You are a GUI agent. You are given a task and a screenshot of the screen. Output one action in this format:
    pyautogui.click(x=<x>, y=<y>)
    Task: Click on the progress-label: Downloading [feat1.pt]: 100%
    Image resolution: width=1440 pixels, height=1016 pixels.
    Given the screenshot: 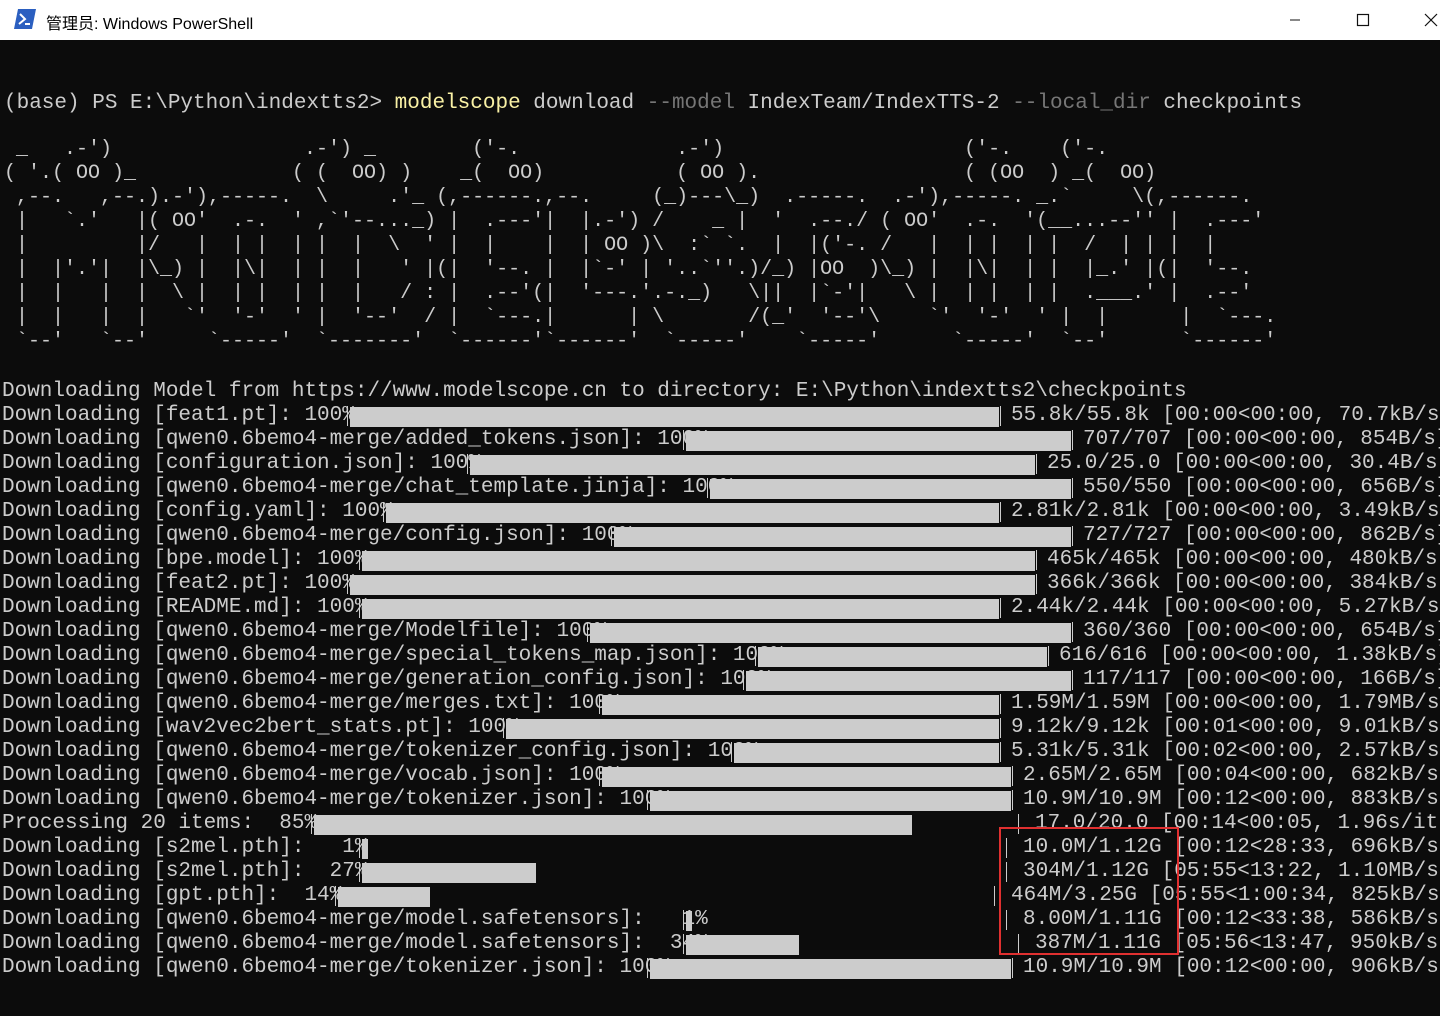 What is the action you would take?
    pyautogui.click(x=178, y=415)
    